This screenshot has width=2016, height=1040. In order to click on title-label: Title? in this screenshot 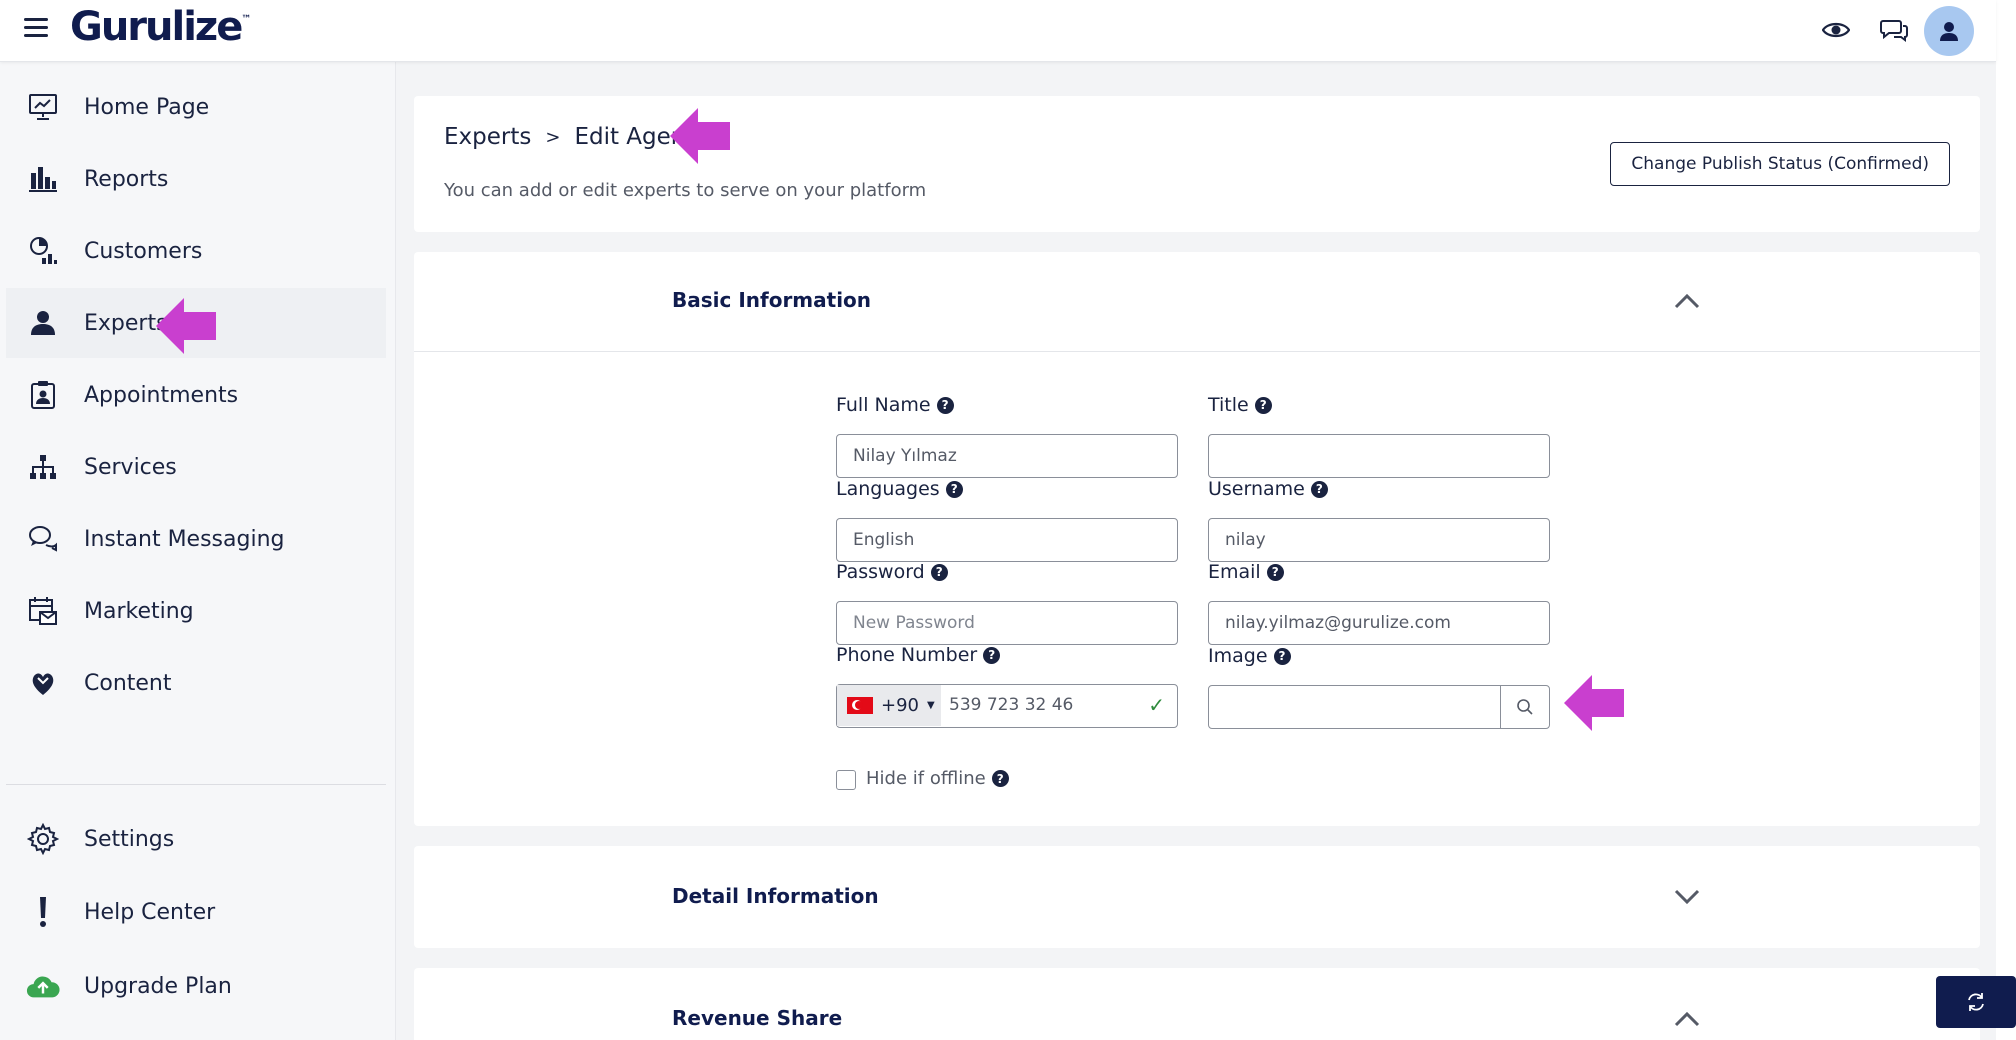, I will do `click(1240, 405)`.